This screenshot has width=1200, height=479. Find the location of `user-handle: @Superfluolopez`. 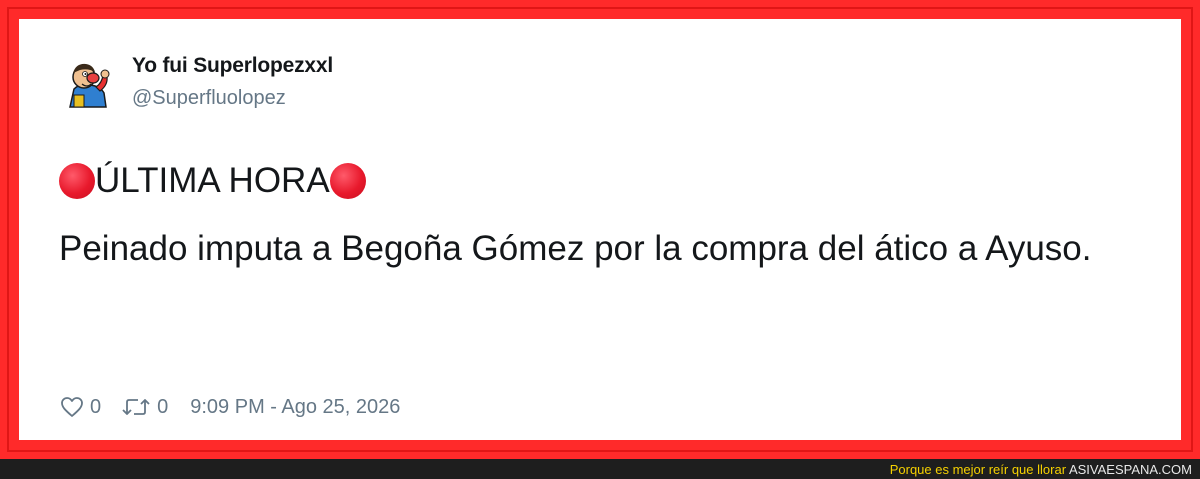

user-handle: @Superfluolopez is located at coordinates (209, 98).